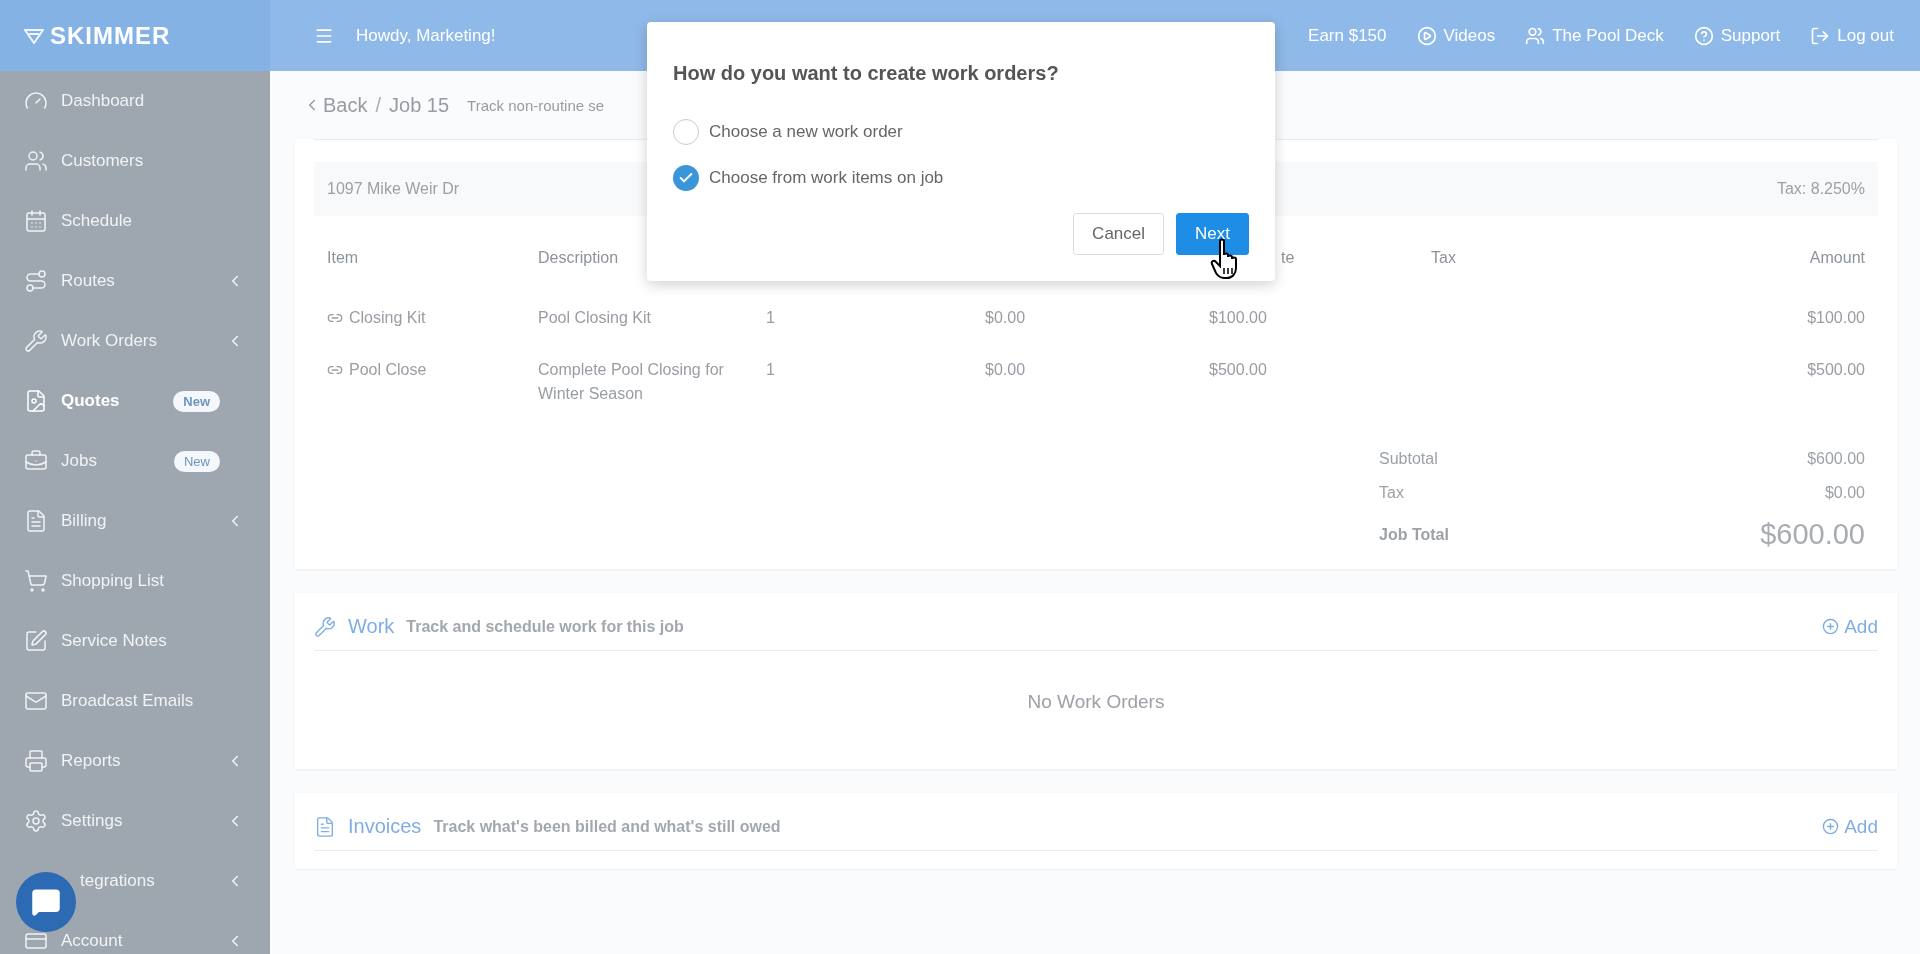 This screenshot has height=954, width=1920. Describe the element at coordinates (135, 701) in the screenshot. I see `sidebar-item: Broadcast Emails` at that location.